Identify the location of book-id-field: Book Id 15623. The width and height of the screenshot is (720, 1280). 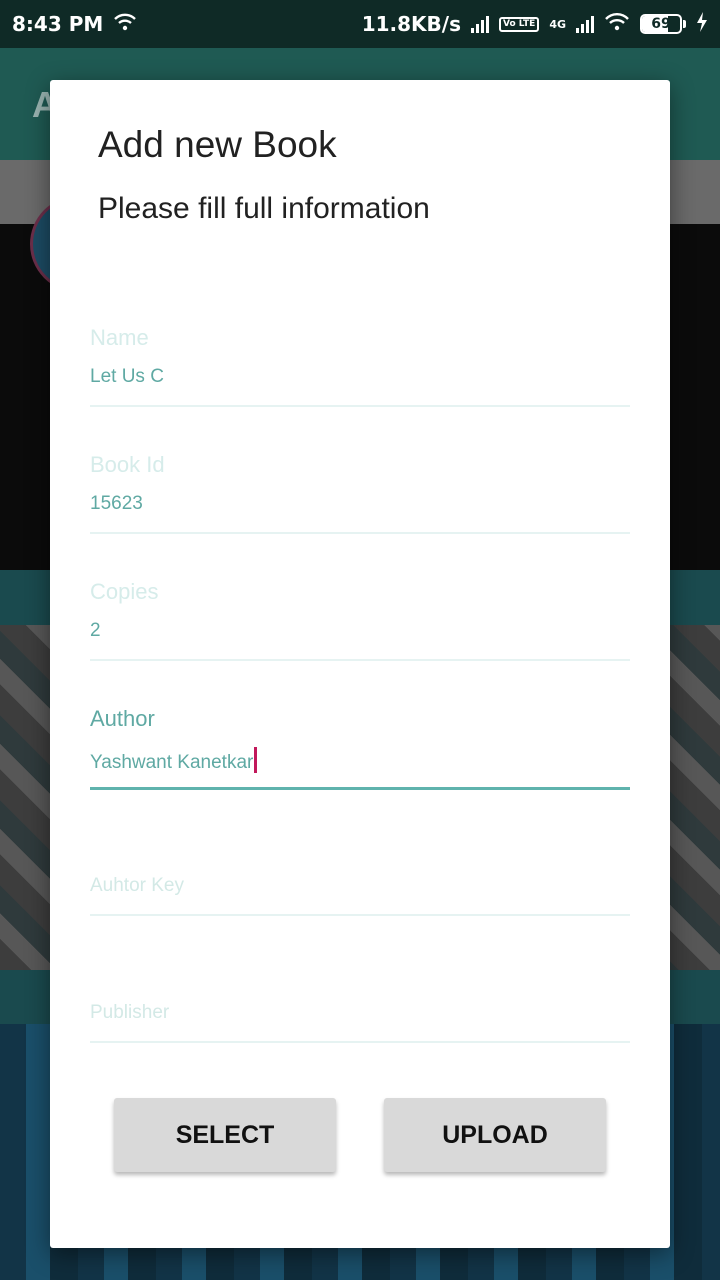
(360, 493).